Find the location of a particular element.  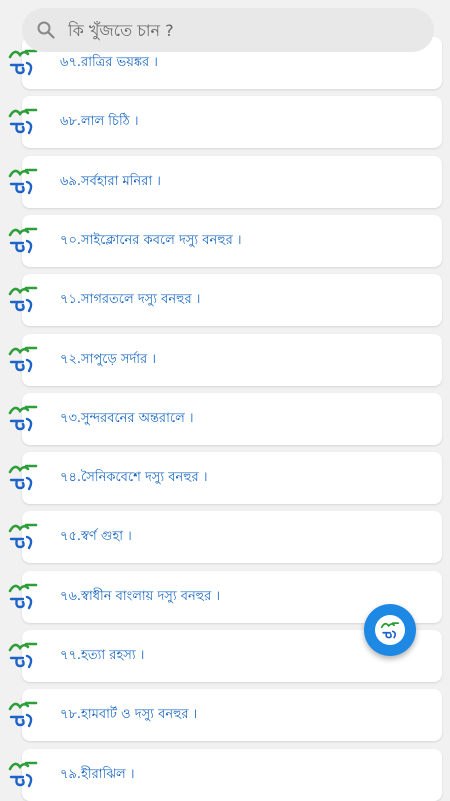

search-bar is located at coordinates (228, 30).